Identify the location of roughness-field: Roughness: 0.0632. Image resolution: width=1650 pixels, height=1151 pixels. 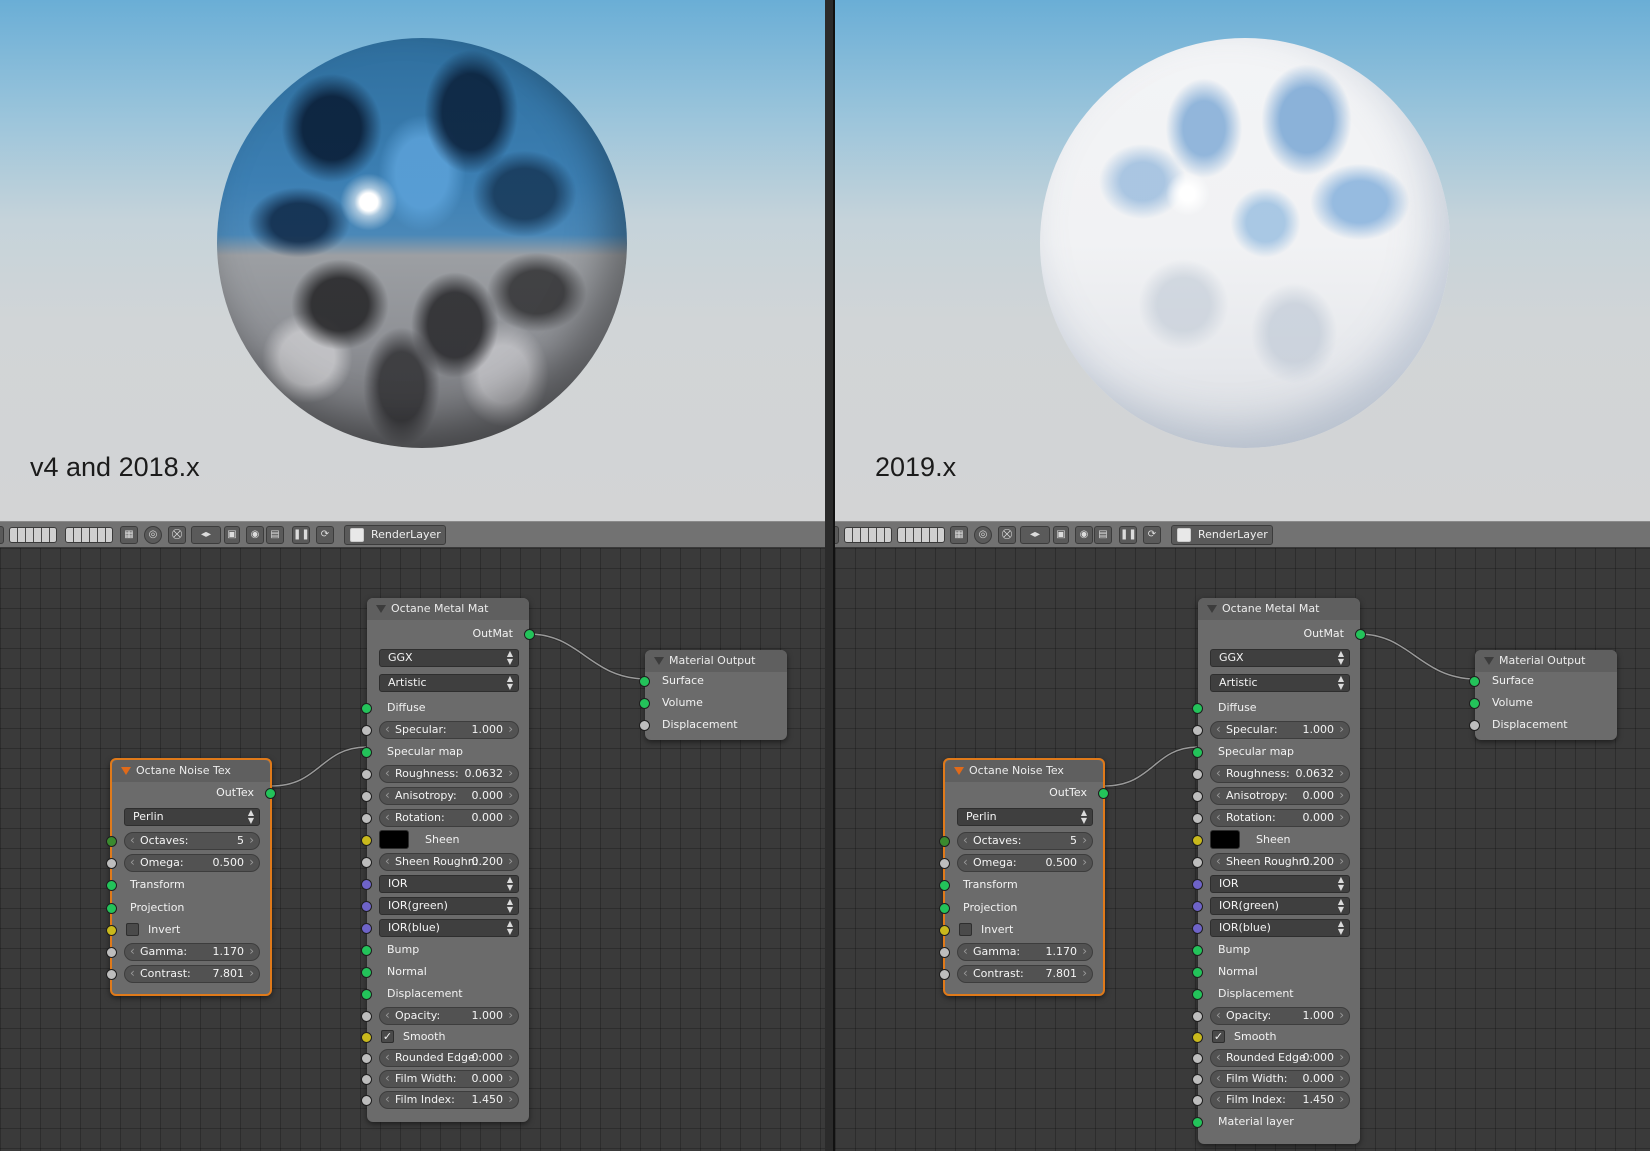
(1280, 774).